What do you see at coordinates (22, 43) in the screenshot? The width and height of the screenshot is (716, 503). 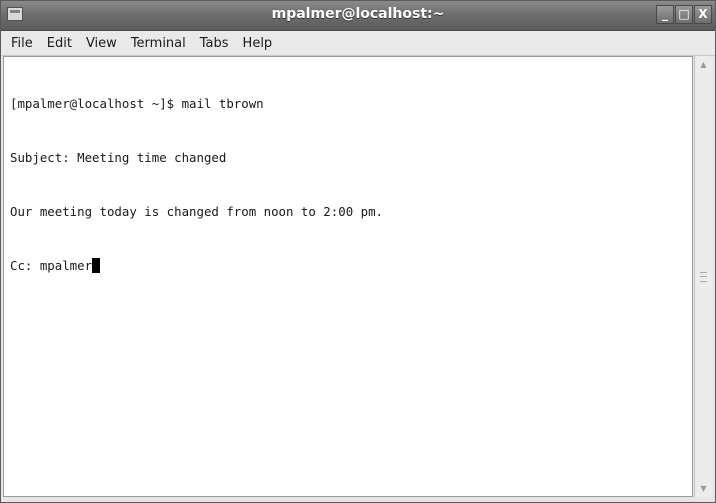 I see `menu-file: File` at bounding box center [22, 43].